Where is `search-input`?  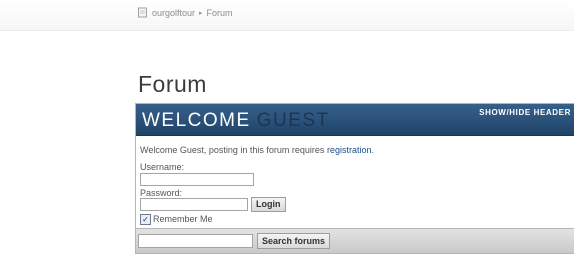 search-input is located at coordinates (195, 241).